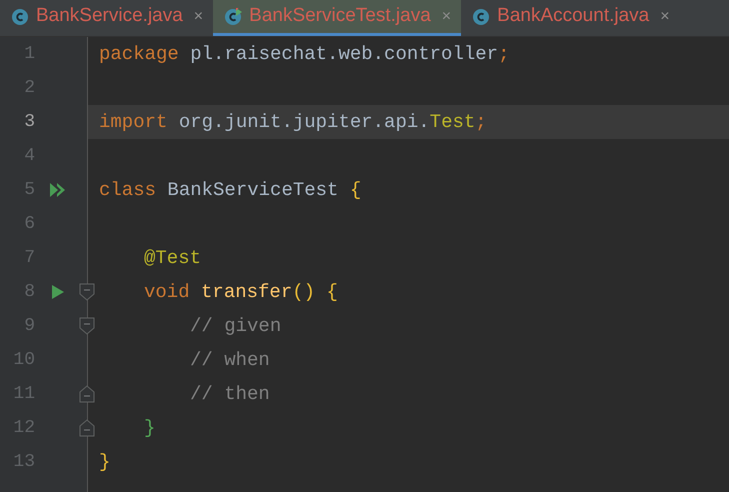 The height and width of the screenshot is (492, 729). Describe the element at coordinates (230, 360) in the screenshot. I see `code-token: // when` at that location.